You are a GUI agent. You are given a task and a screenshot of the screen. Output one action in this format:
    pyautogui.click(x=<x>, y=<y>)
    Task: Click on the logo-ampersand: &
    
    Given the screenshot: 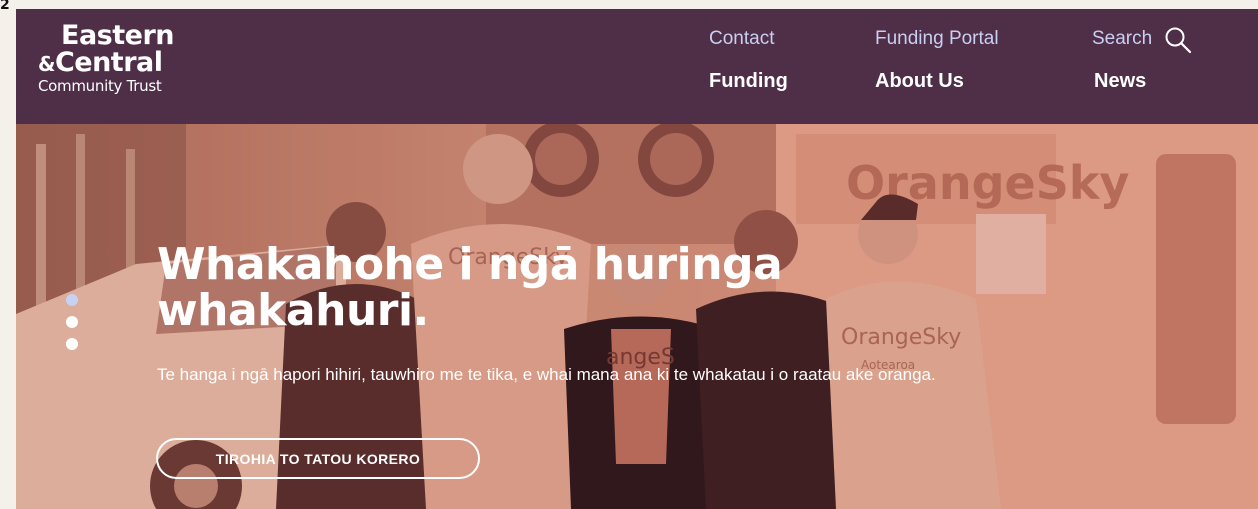 What is the action you would take?
    pyautogui.click(x=46, y=64)
    